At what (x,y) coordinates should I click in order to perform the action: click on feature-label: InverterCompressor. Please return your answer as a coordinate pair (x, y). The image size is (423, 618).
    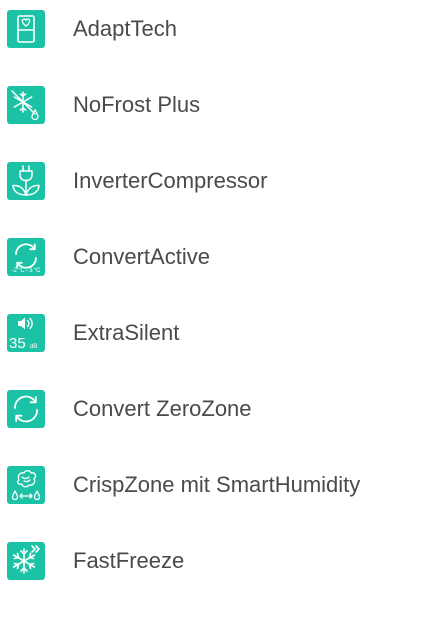
    Looking at the image, I should click on (170, 180).